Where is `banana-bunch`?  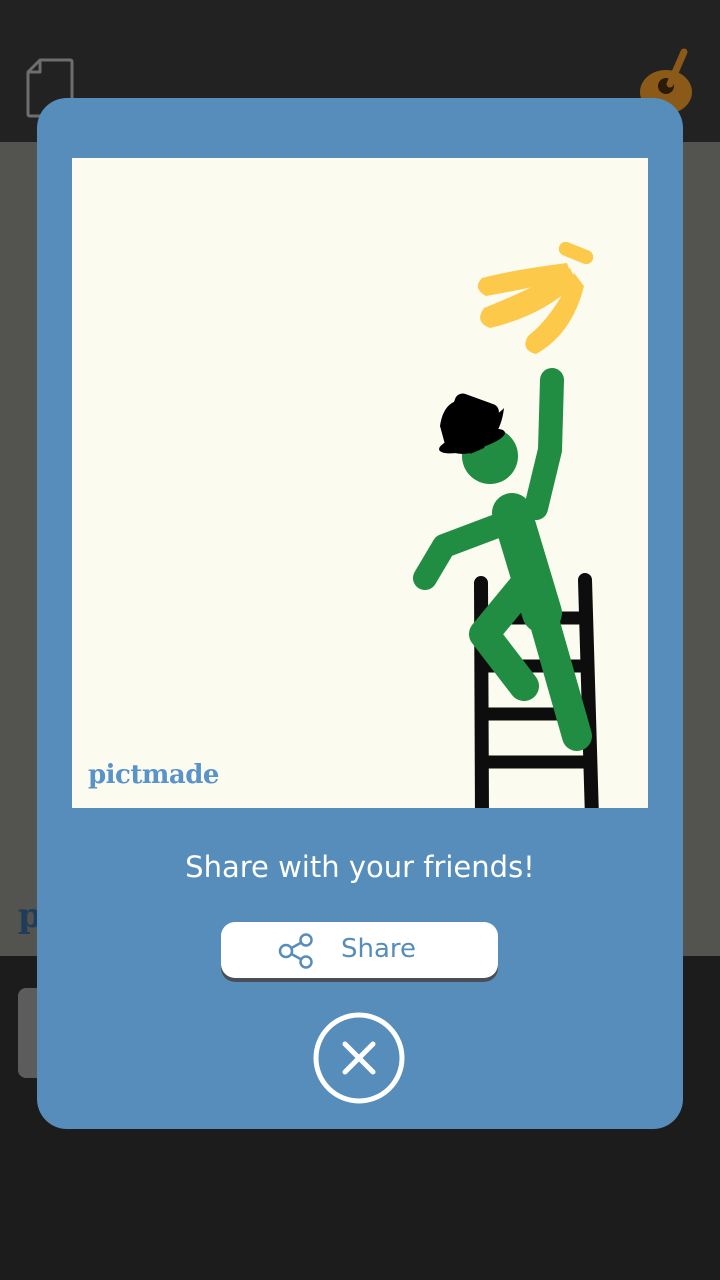 banana-bunch is located at coordinates (535, 297).